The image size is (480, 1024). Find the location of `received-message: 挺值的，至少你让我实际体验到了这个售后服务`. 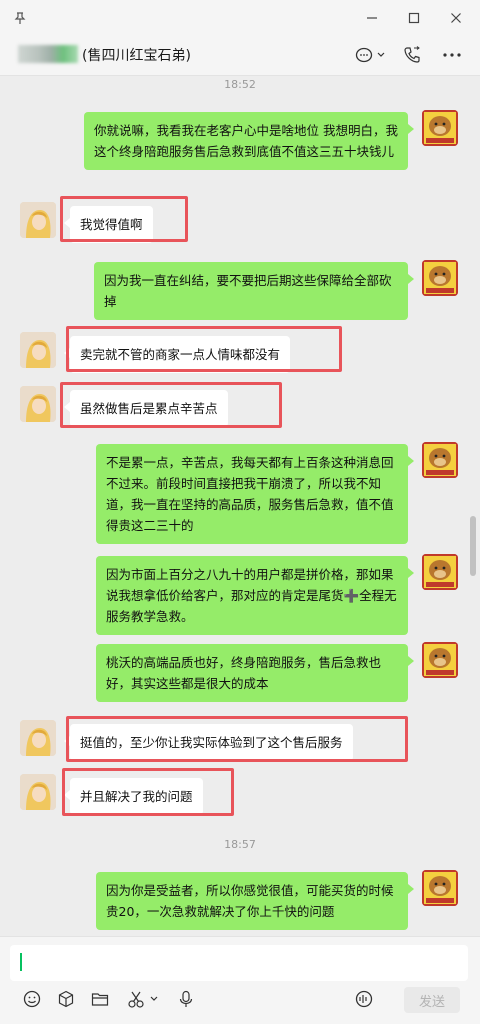

received-message: 挺值的，至少你让我实际体验到了这个售后服务 is located at coordinates (208, 742).